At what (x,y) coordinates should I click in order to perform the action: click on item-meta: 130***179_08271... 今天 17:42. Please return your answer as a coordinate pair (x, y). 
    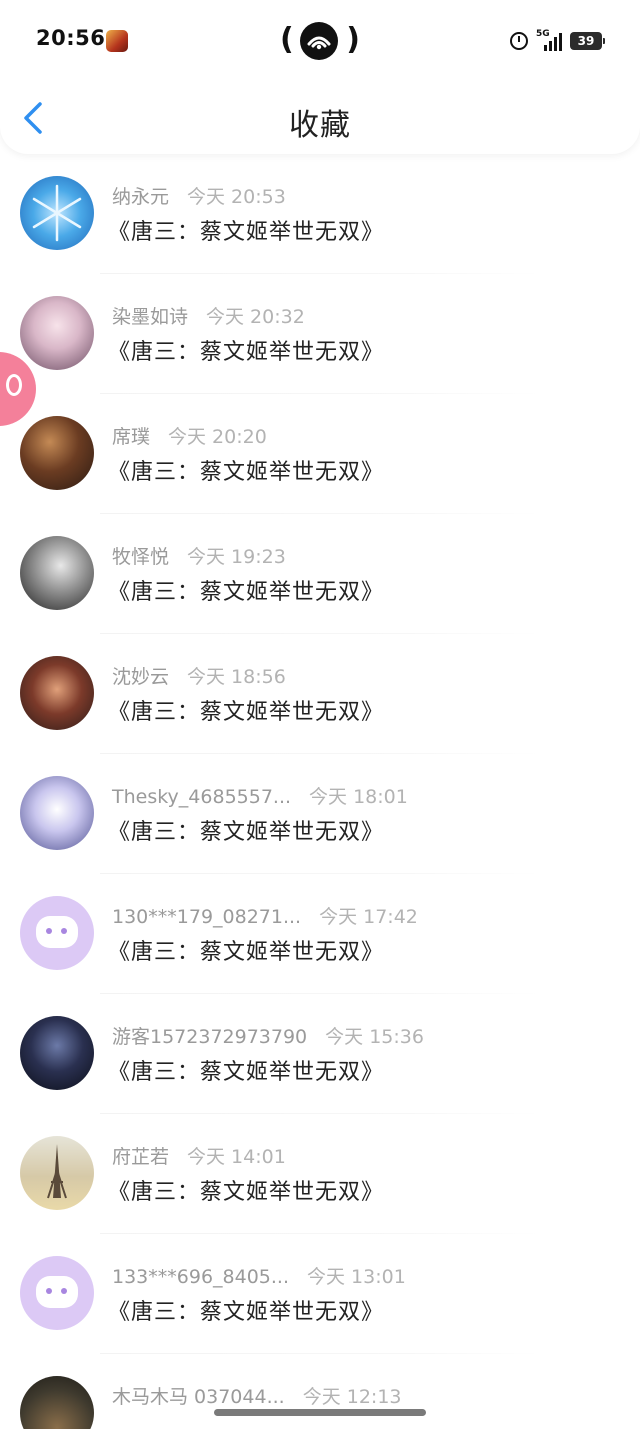
    Looking at the image, I should click on (265, 915).